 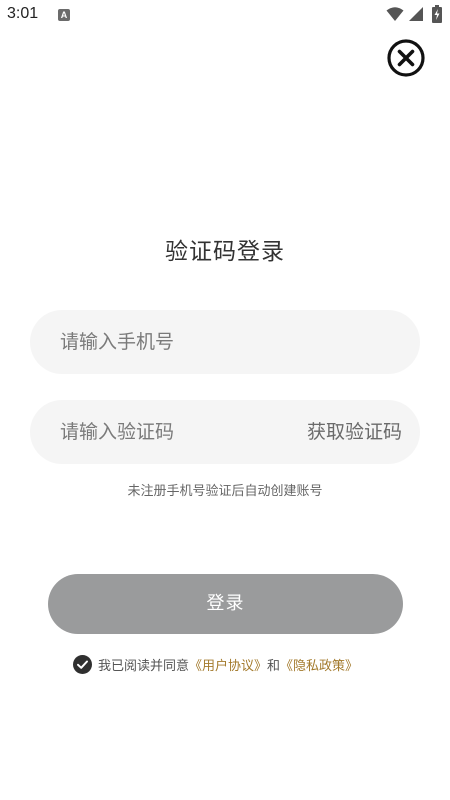 What do you see at coordinates (406, 58) in the screenshot?
I see `close-icon` at bounding box center [406, 58].